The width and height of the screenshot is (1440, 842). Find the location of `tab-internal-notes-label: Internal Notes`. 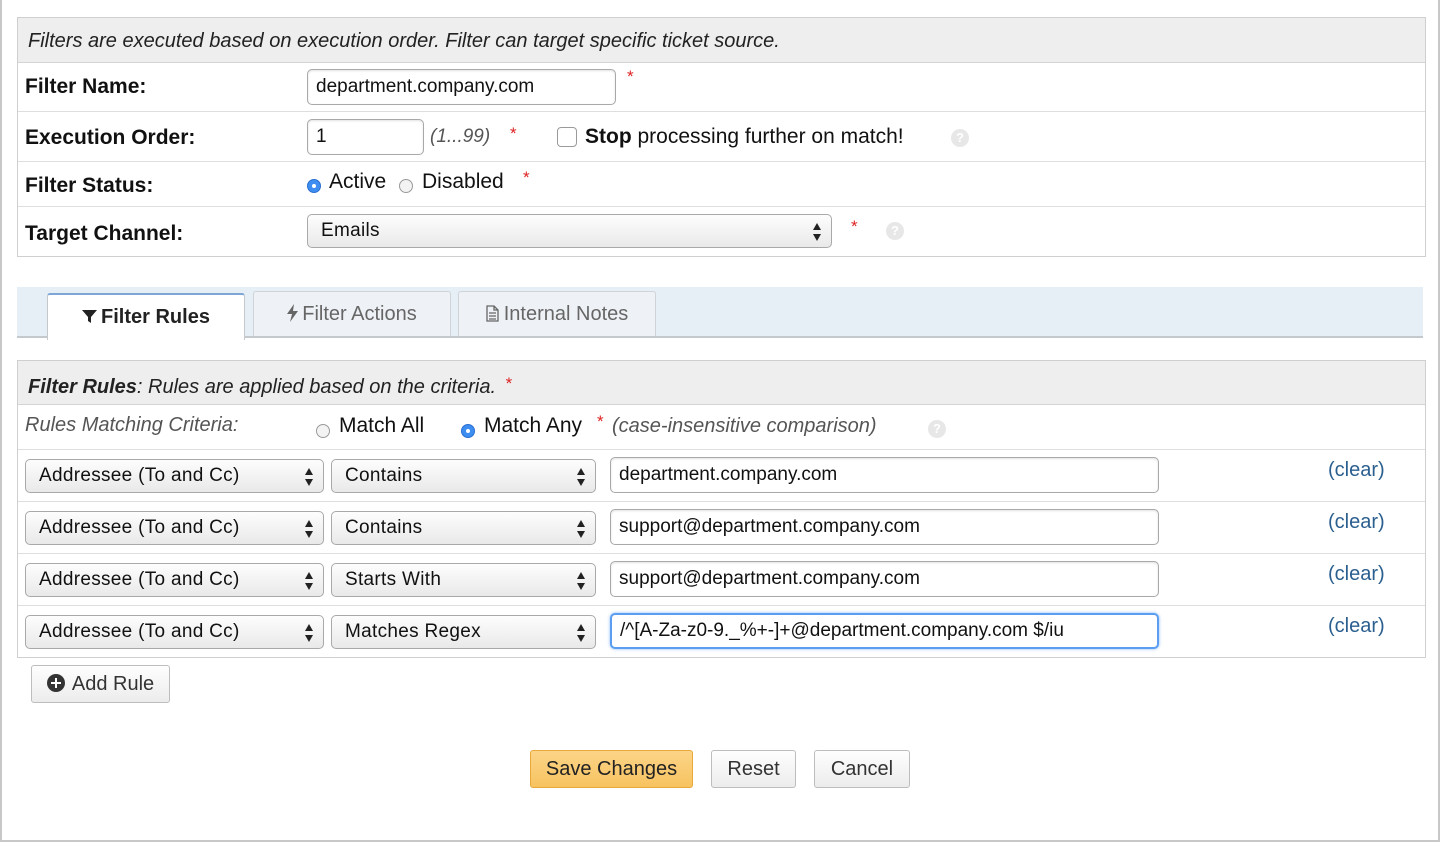

tab-internal-notes-label: Internal Notes is located at coordinates (566, 314).